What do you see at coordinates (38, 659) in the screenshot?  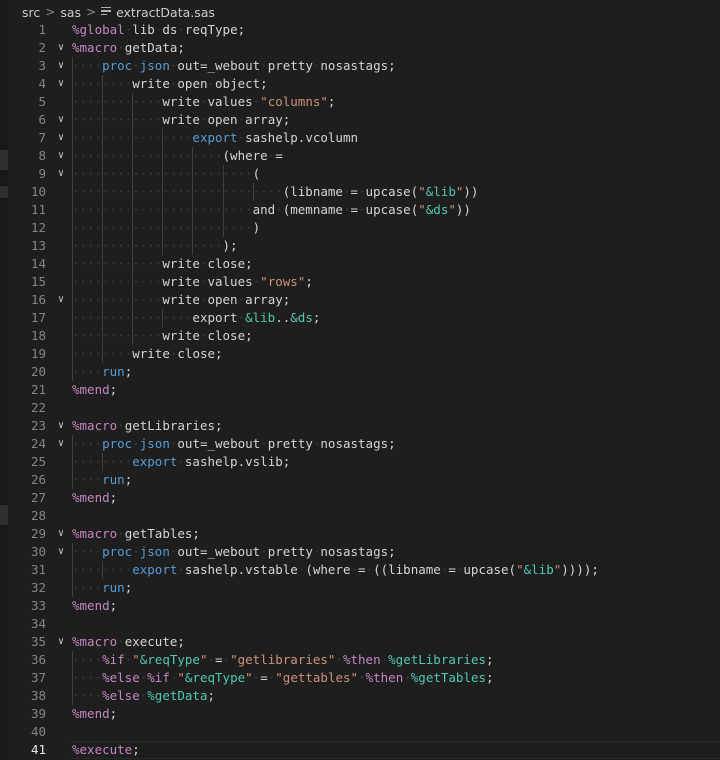 I see `line-number: 36` at bounding box center [38, 659].